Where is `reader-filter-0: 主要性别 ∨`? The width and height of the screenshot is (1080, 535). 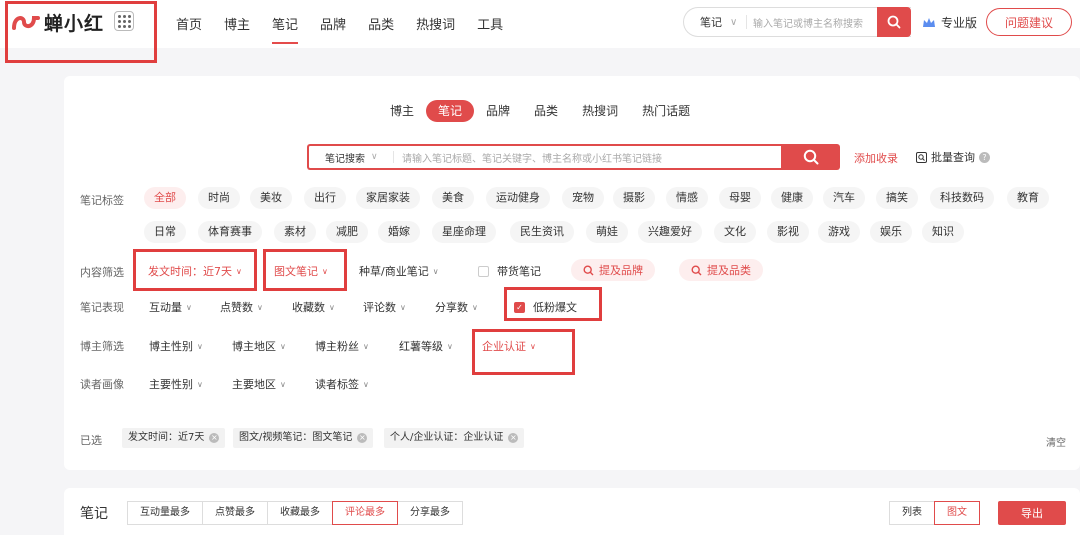
reader-filter-0: 主要性别 ∨ is located at coordinates (176, 384).